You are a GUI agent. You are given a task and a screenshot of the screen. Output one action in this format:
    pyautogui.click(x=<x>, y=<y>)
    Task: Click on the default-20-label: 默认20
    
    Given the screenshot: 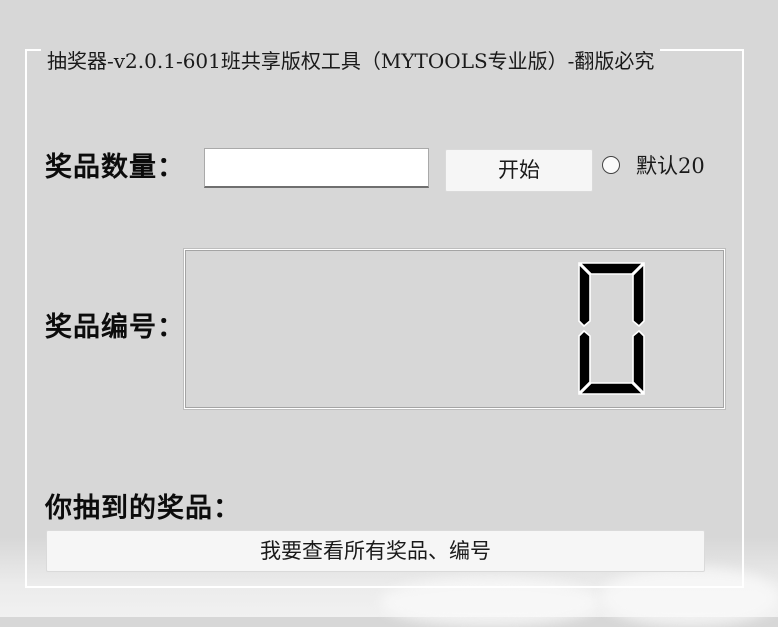 What is the action you would take?
    pyautogui.click(x=670, y=166)
    